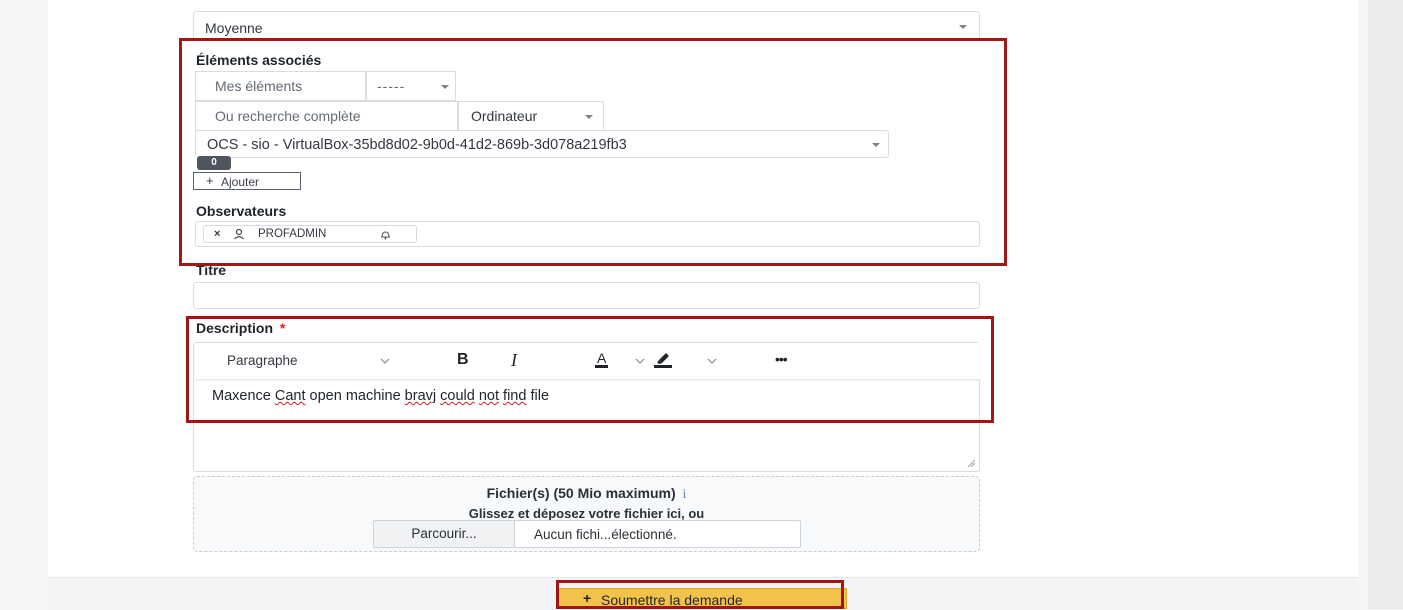 The image size is (1403, 610). I want to click on files-title: Fichier(s) (50 Mio maximum) i, so click(586, 494).